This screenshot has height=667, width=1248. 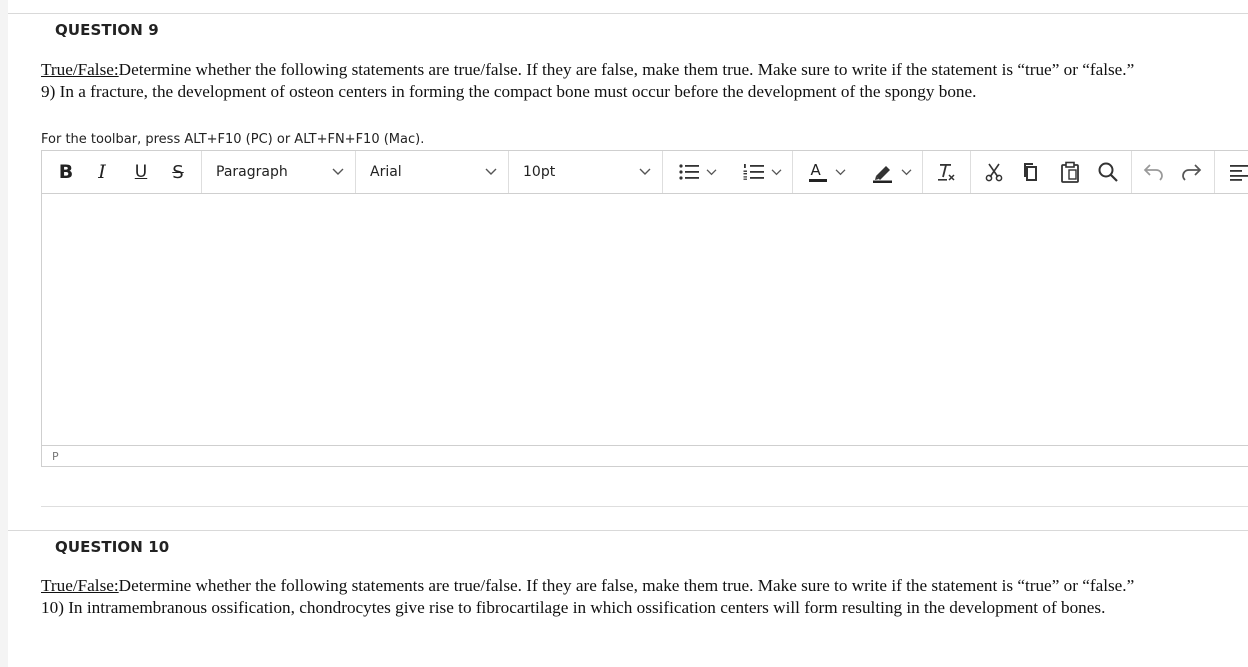 I want to click on highlight-icon, so click(x=882, y=174).